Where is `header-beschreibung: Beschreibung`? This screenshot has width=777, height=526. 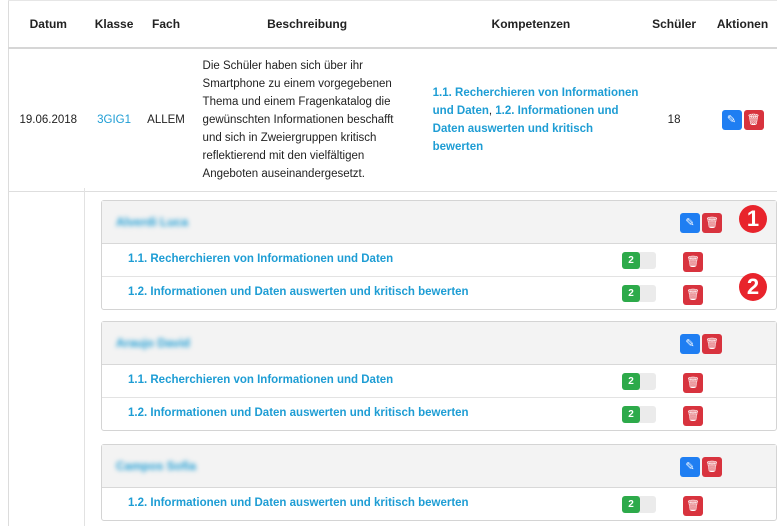
header-beschreibung: Beschreibung is located at coordinates (307, 24).